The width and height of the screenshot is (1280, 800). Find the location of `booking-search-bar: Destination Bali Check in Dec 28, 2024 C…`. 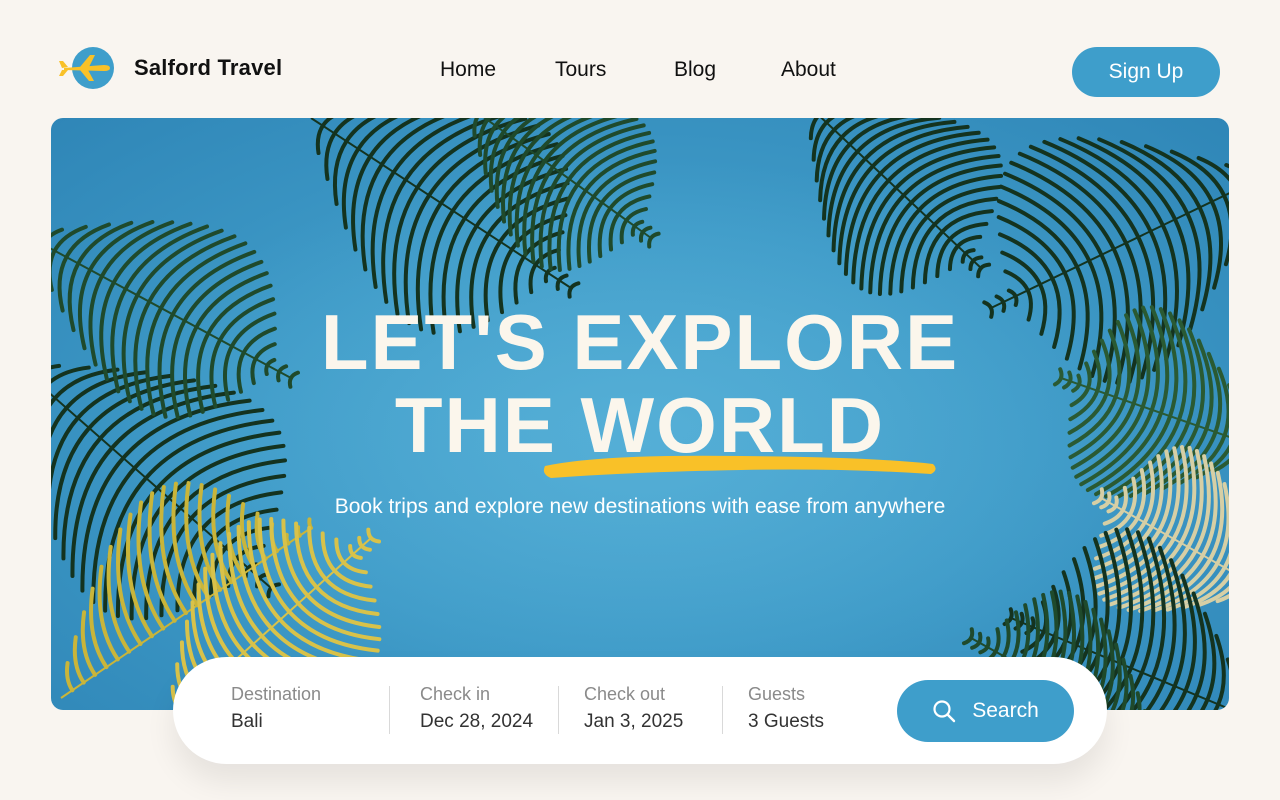

booking-search-bar: Destination Bali Check in Dec 28, 2024 C… is located at coordinates (640, 710).